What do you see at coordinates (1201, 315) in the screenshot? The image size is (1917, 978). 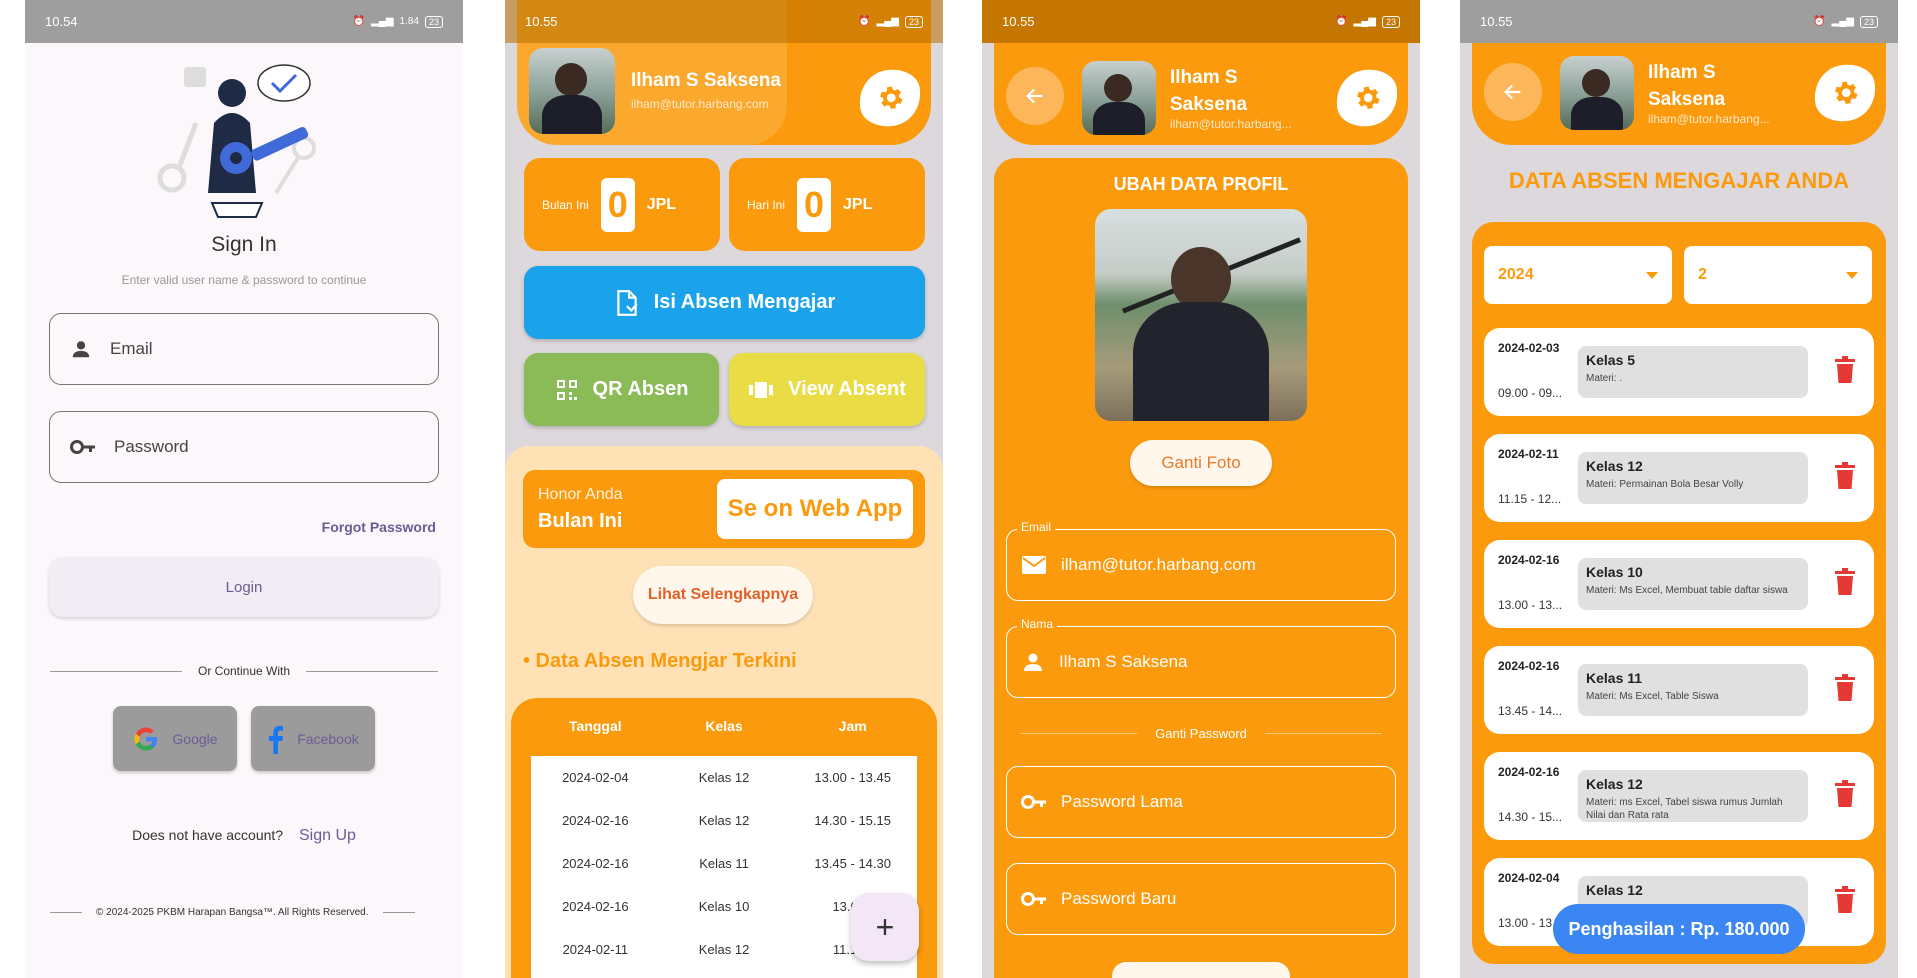 I see `profile-photo` at bounding box center [1201, 315].